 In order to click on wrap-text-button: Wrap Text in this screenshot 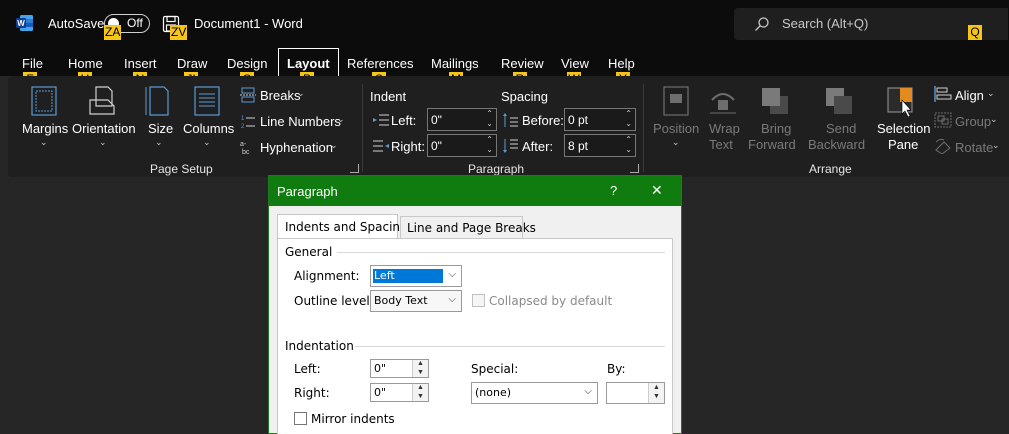, I will do `click(724, 119)`.